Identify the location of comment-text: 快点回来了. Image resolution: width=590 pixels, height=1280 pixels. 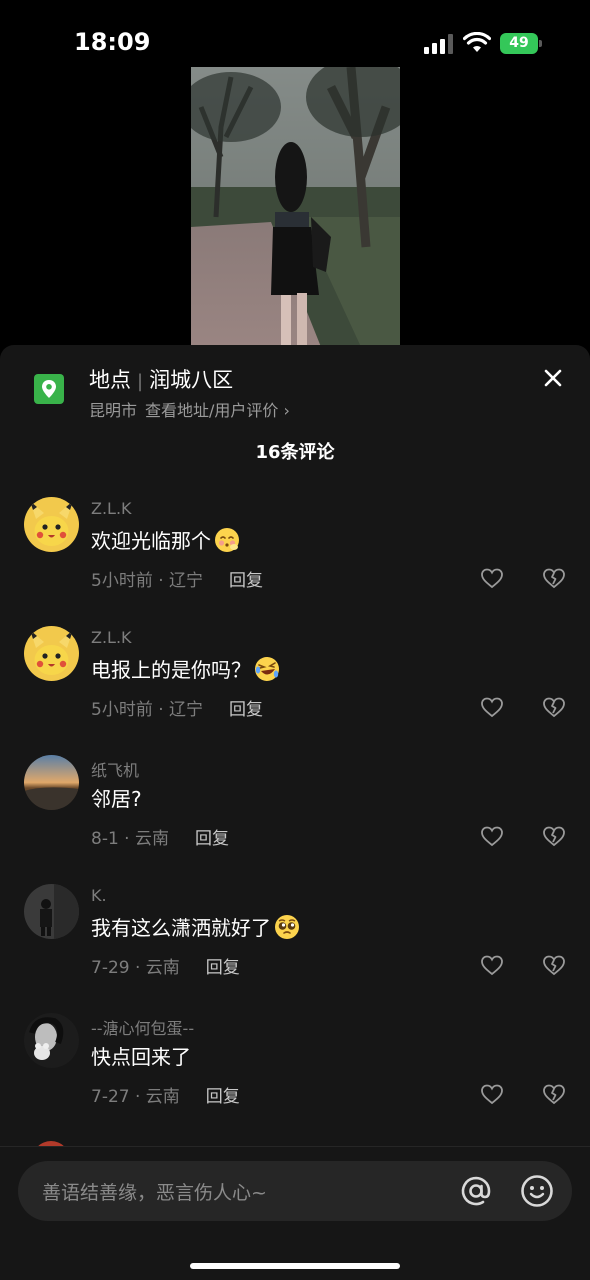
(141, 1055).